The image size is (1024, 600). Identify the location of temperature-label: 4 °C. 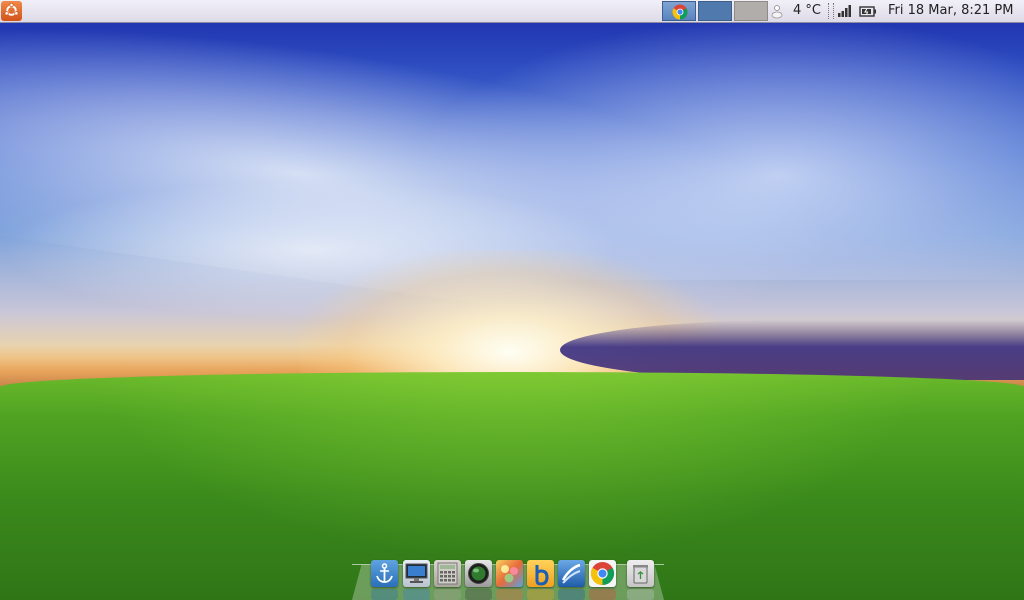
(810, 11).